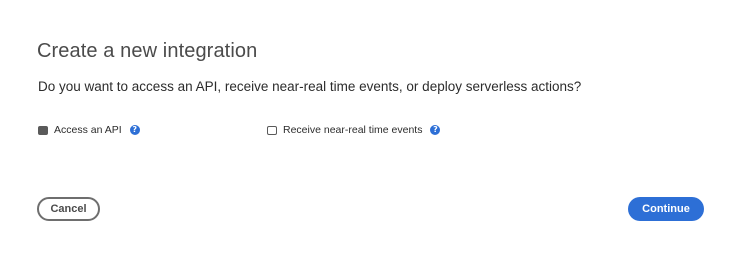  What do you see at coordinates (68, 209) in the screenshot?
I see `cancel-button: Cancel` at bounding box center [68, 209].